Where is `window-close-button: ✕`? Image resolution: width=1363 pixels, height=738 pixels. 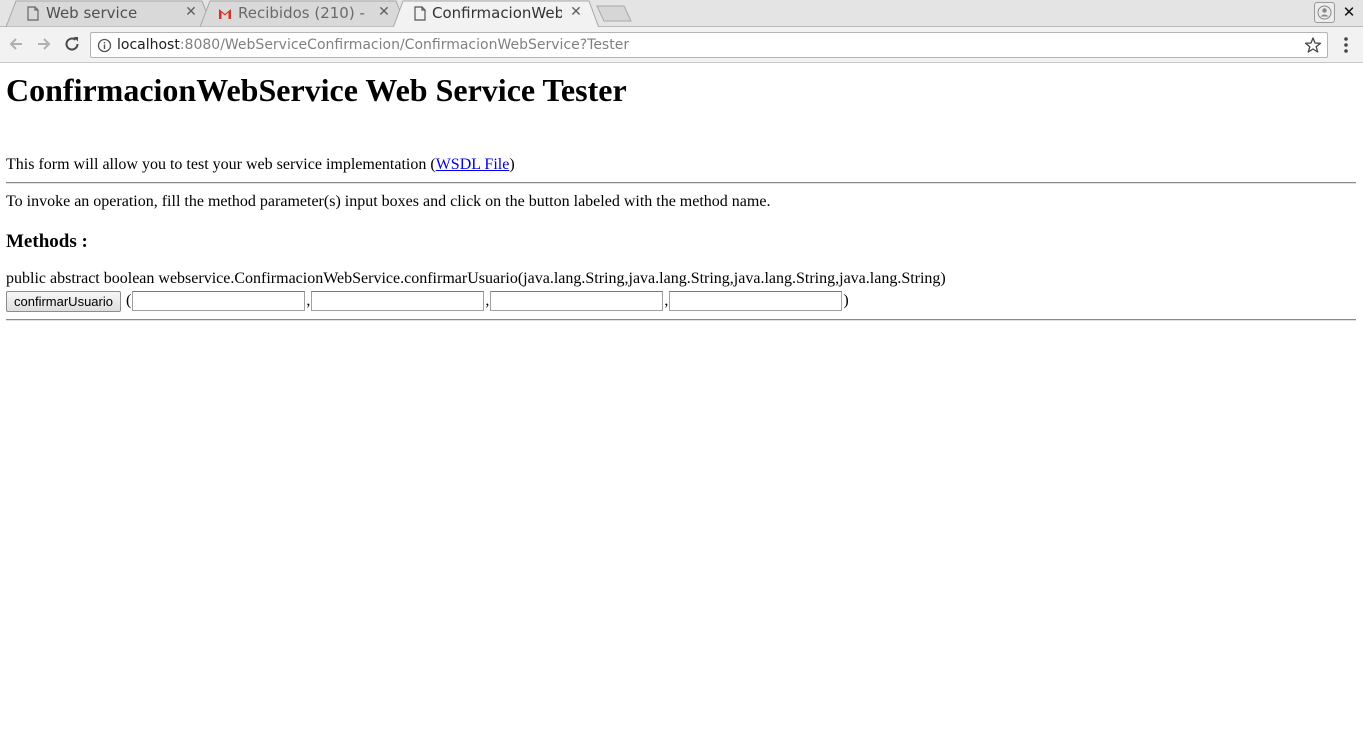 window-close-button: ✕ is located at coordinates (1349, 12).